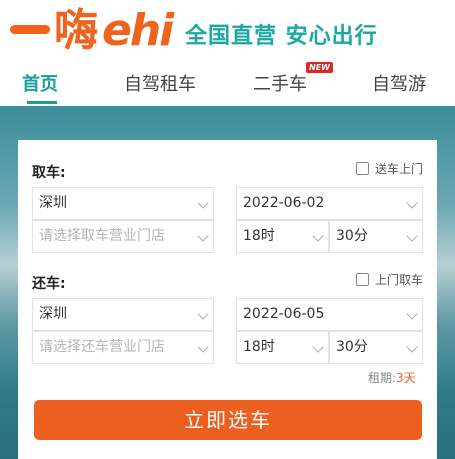 The image size is (455, 459). What do you see at coordinates (376, 236) in the screenshot?
I see `pickup-minute-select: 30分` at bounding box center [376, 236].